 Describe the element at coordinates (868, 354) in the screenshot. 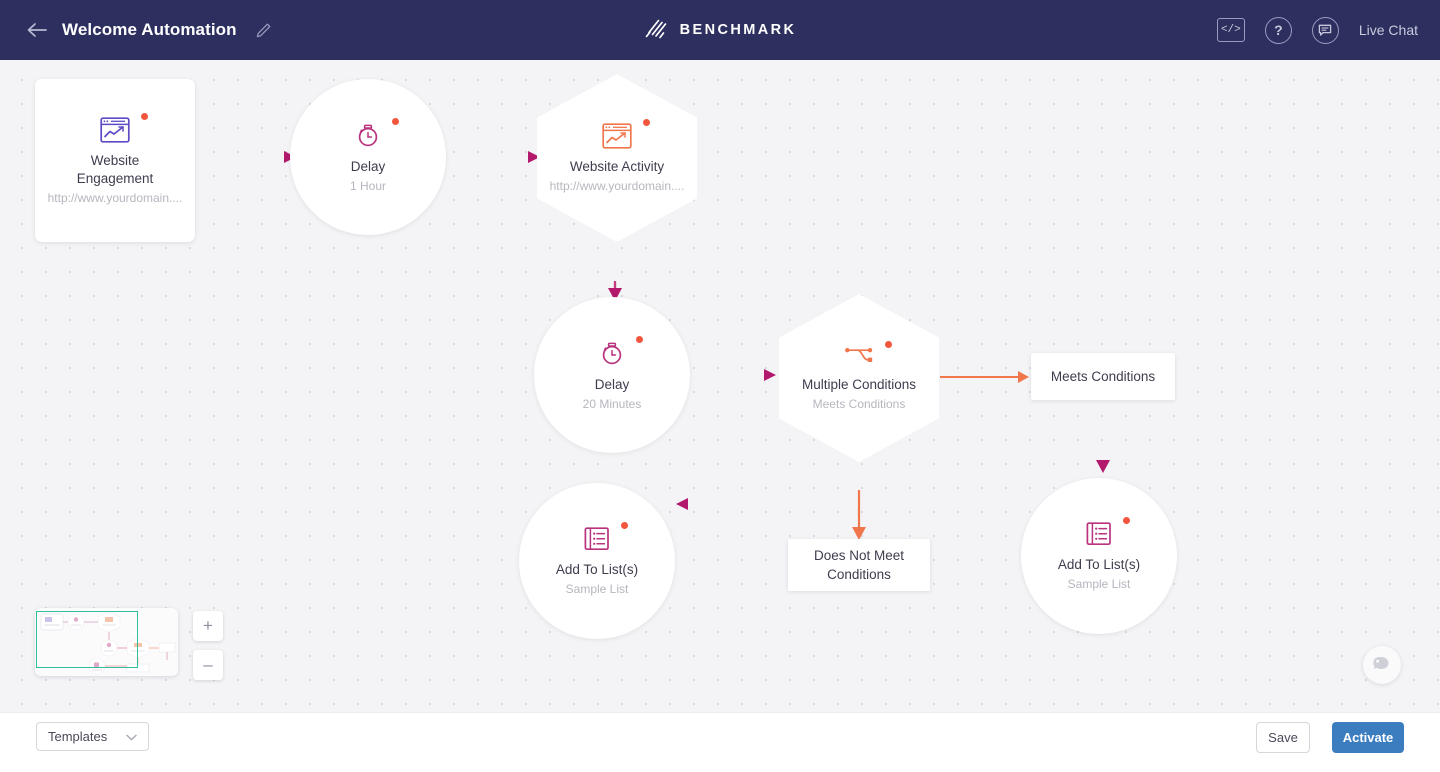

I see `branch-split-icon` at that location.